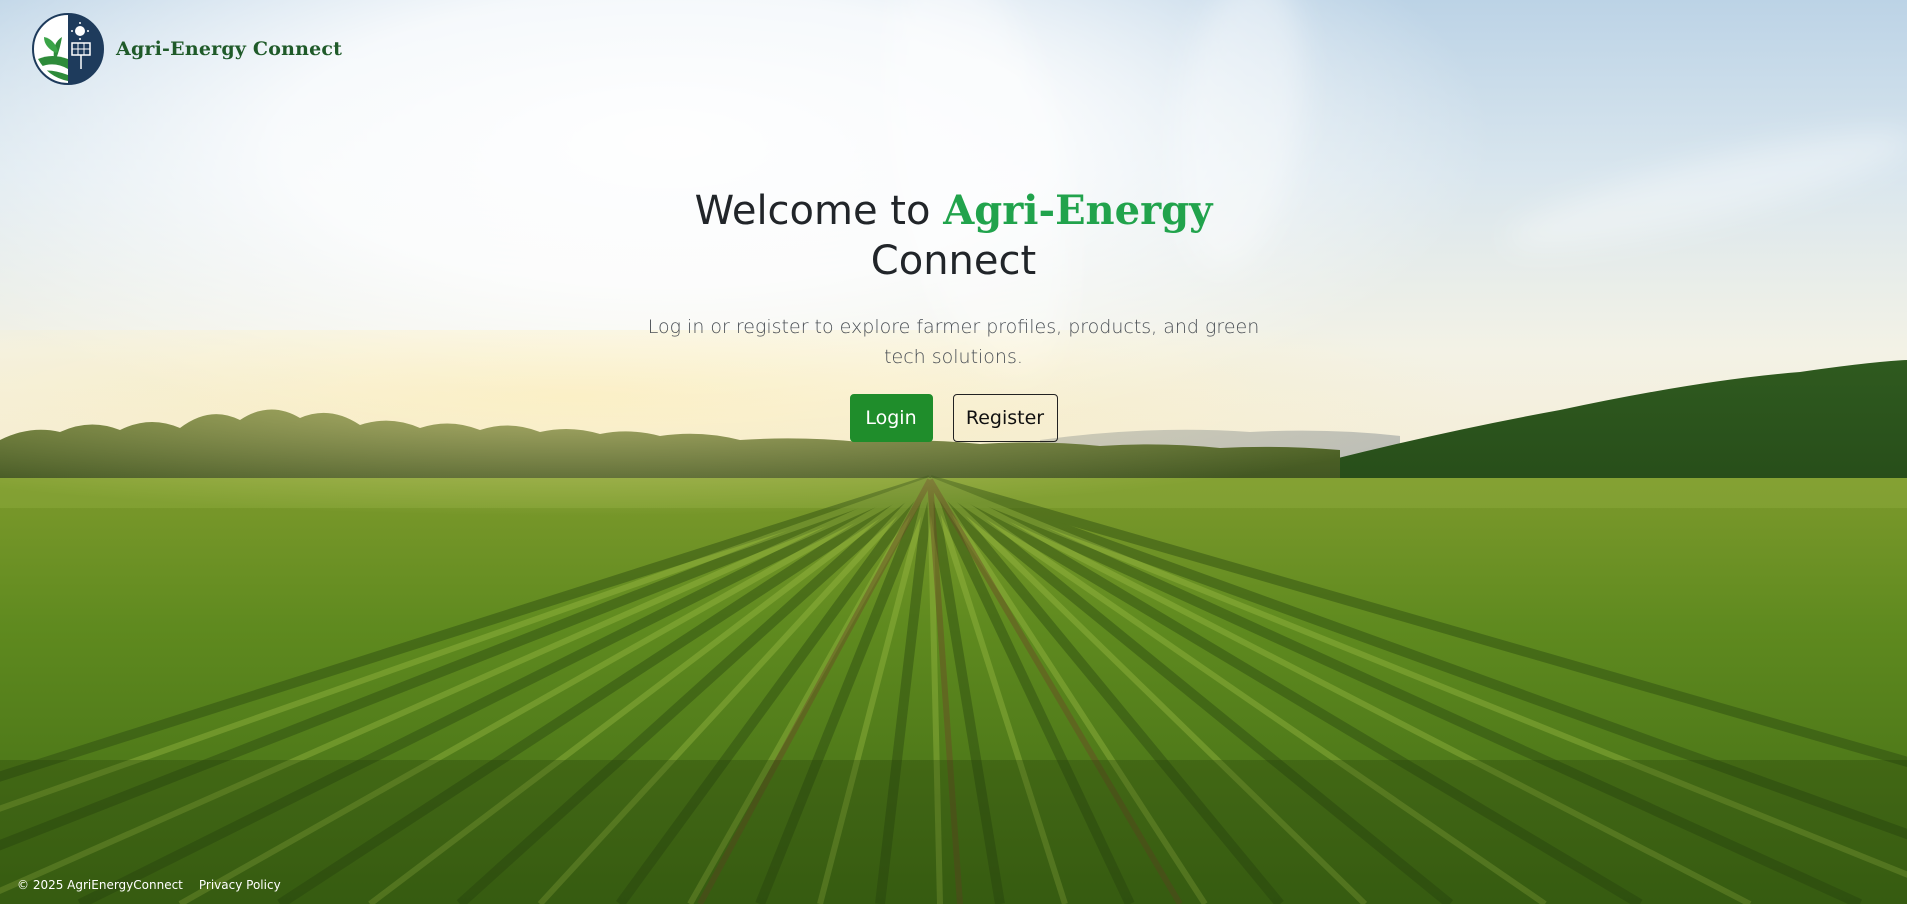 The width and height of the screenshot is (1907, 904). I want to click on hero-title-suffix: Connect, so click(953, 261).